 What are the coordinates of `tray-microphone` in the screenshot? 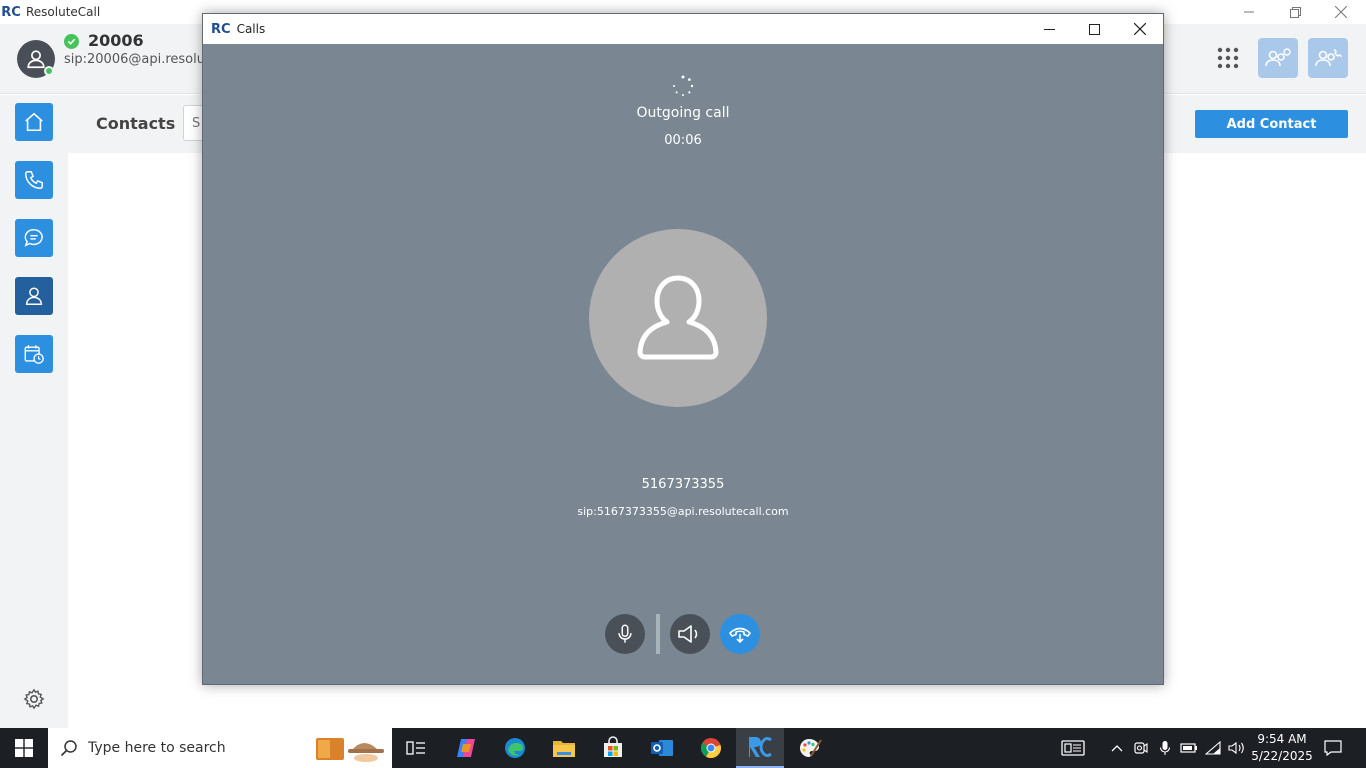 It's located at (1165, 748).